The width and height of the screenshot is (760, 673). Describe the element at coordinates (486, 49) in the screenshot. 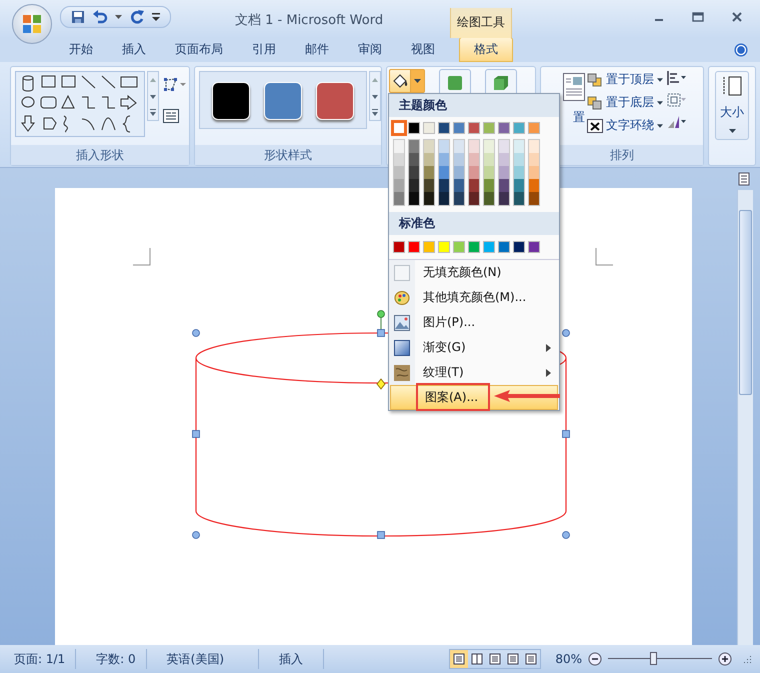

I see `ribbon-tab: 格式` at that location.